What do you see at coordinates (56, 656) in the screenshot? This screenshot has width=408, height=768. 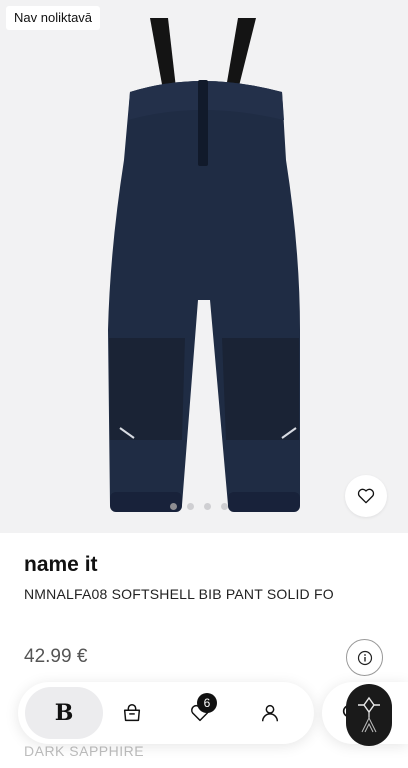 I see `product-price: 42.99 €` at bounding box center [56, 656].